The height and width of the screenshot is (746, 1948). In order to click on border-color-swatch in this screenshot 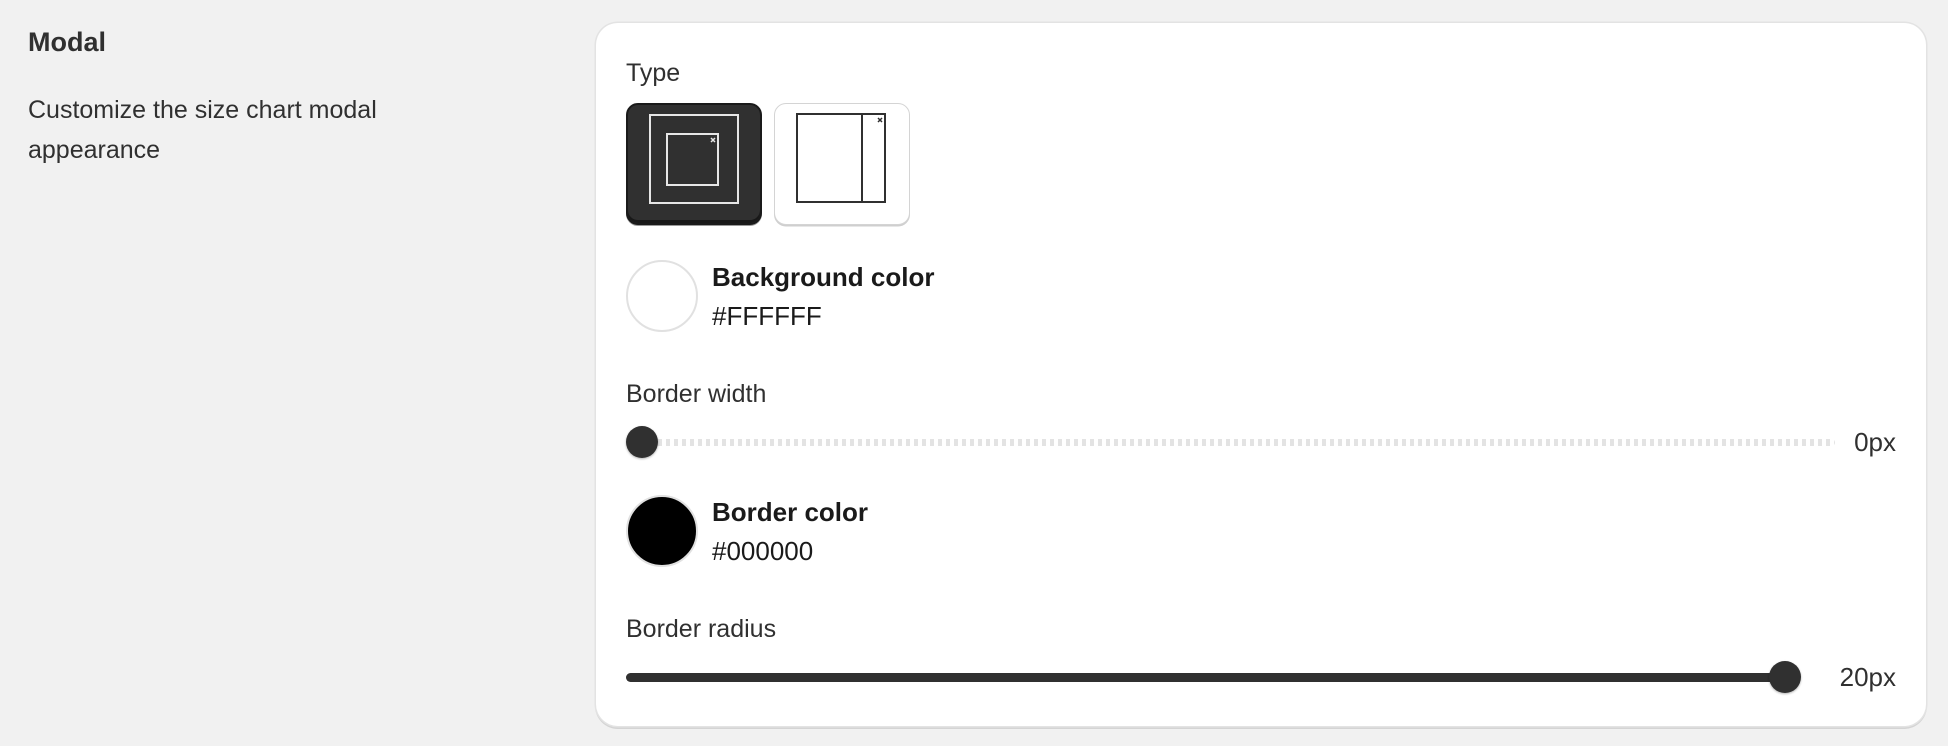, I will do `click(662, 531)`.